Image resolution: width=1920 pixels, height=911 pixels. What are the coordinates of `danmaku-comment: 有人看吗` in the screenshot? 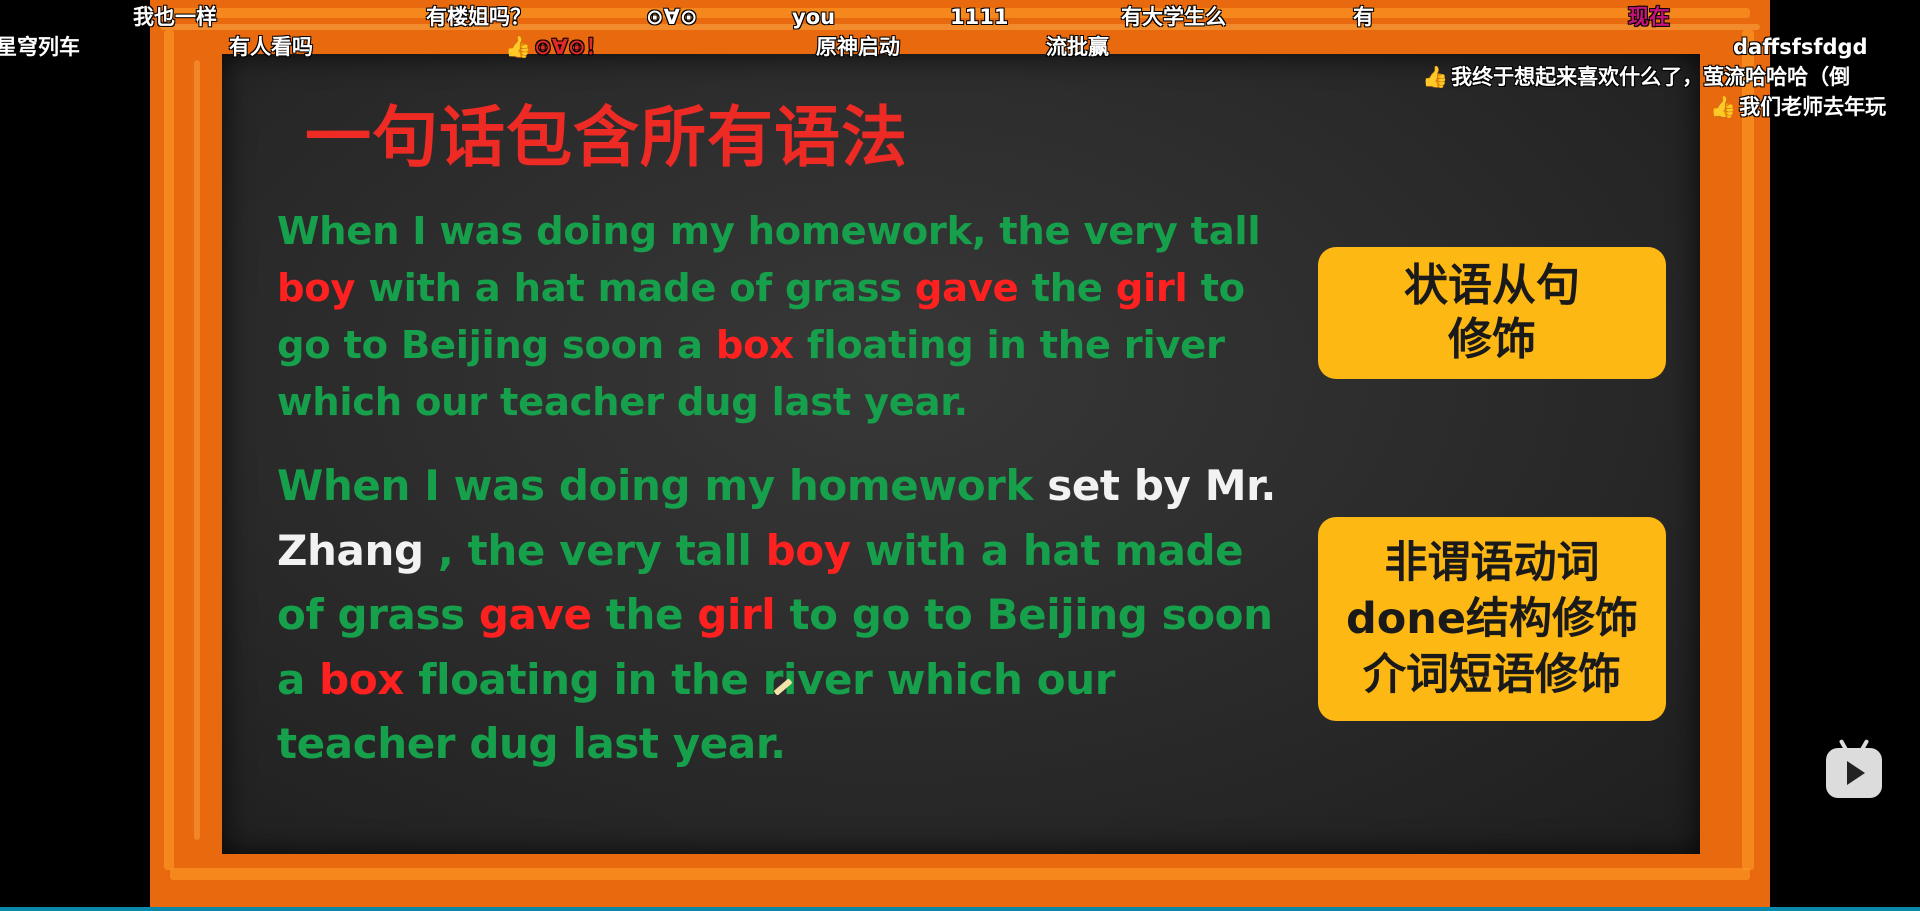 It's located at (271, 47).